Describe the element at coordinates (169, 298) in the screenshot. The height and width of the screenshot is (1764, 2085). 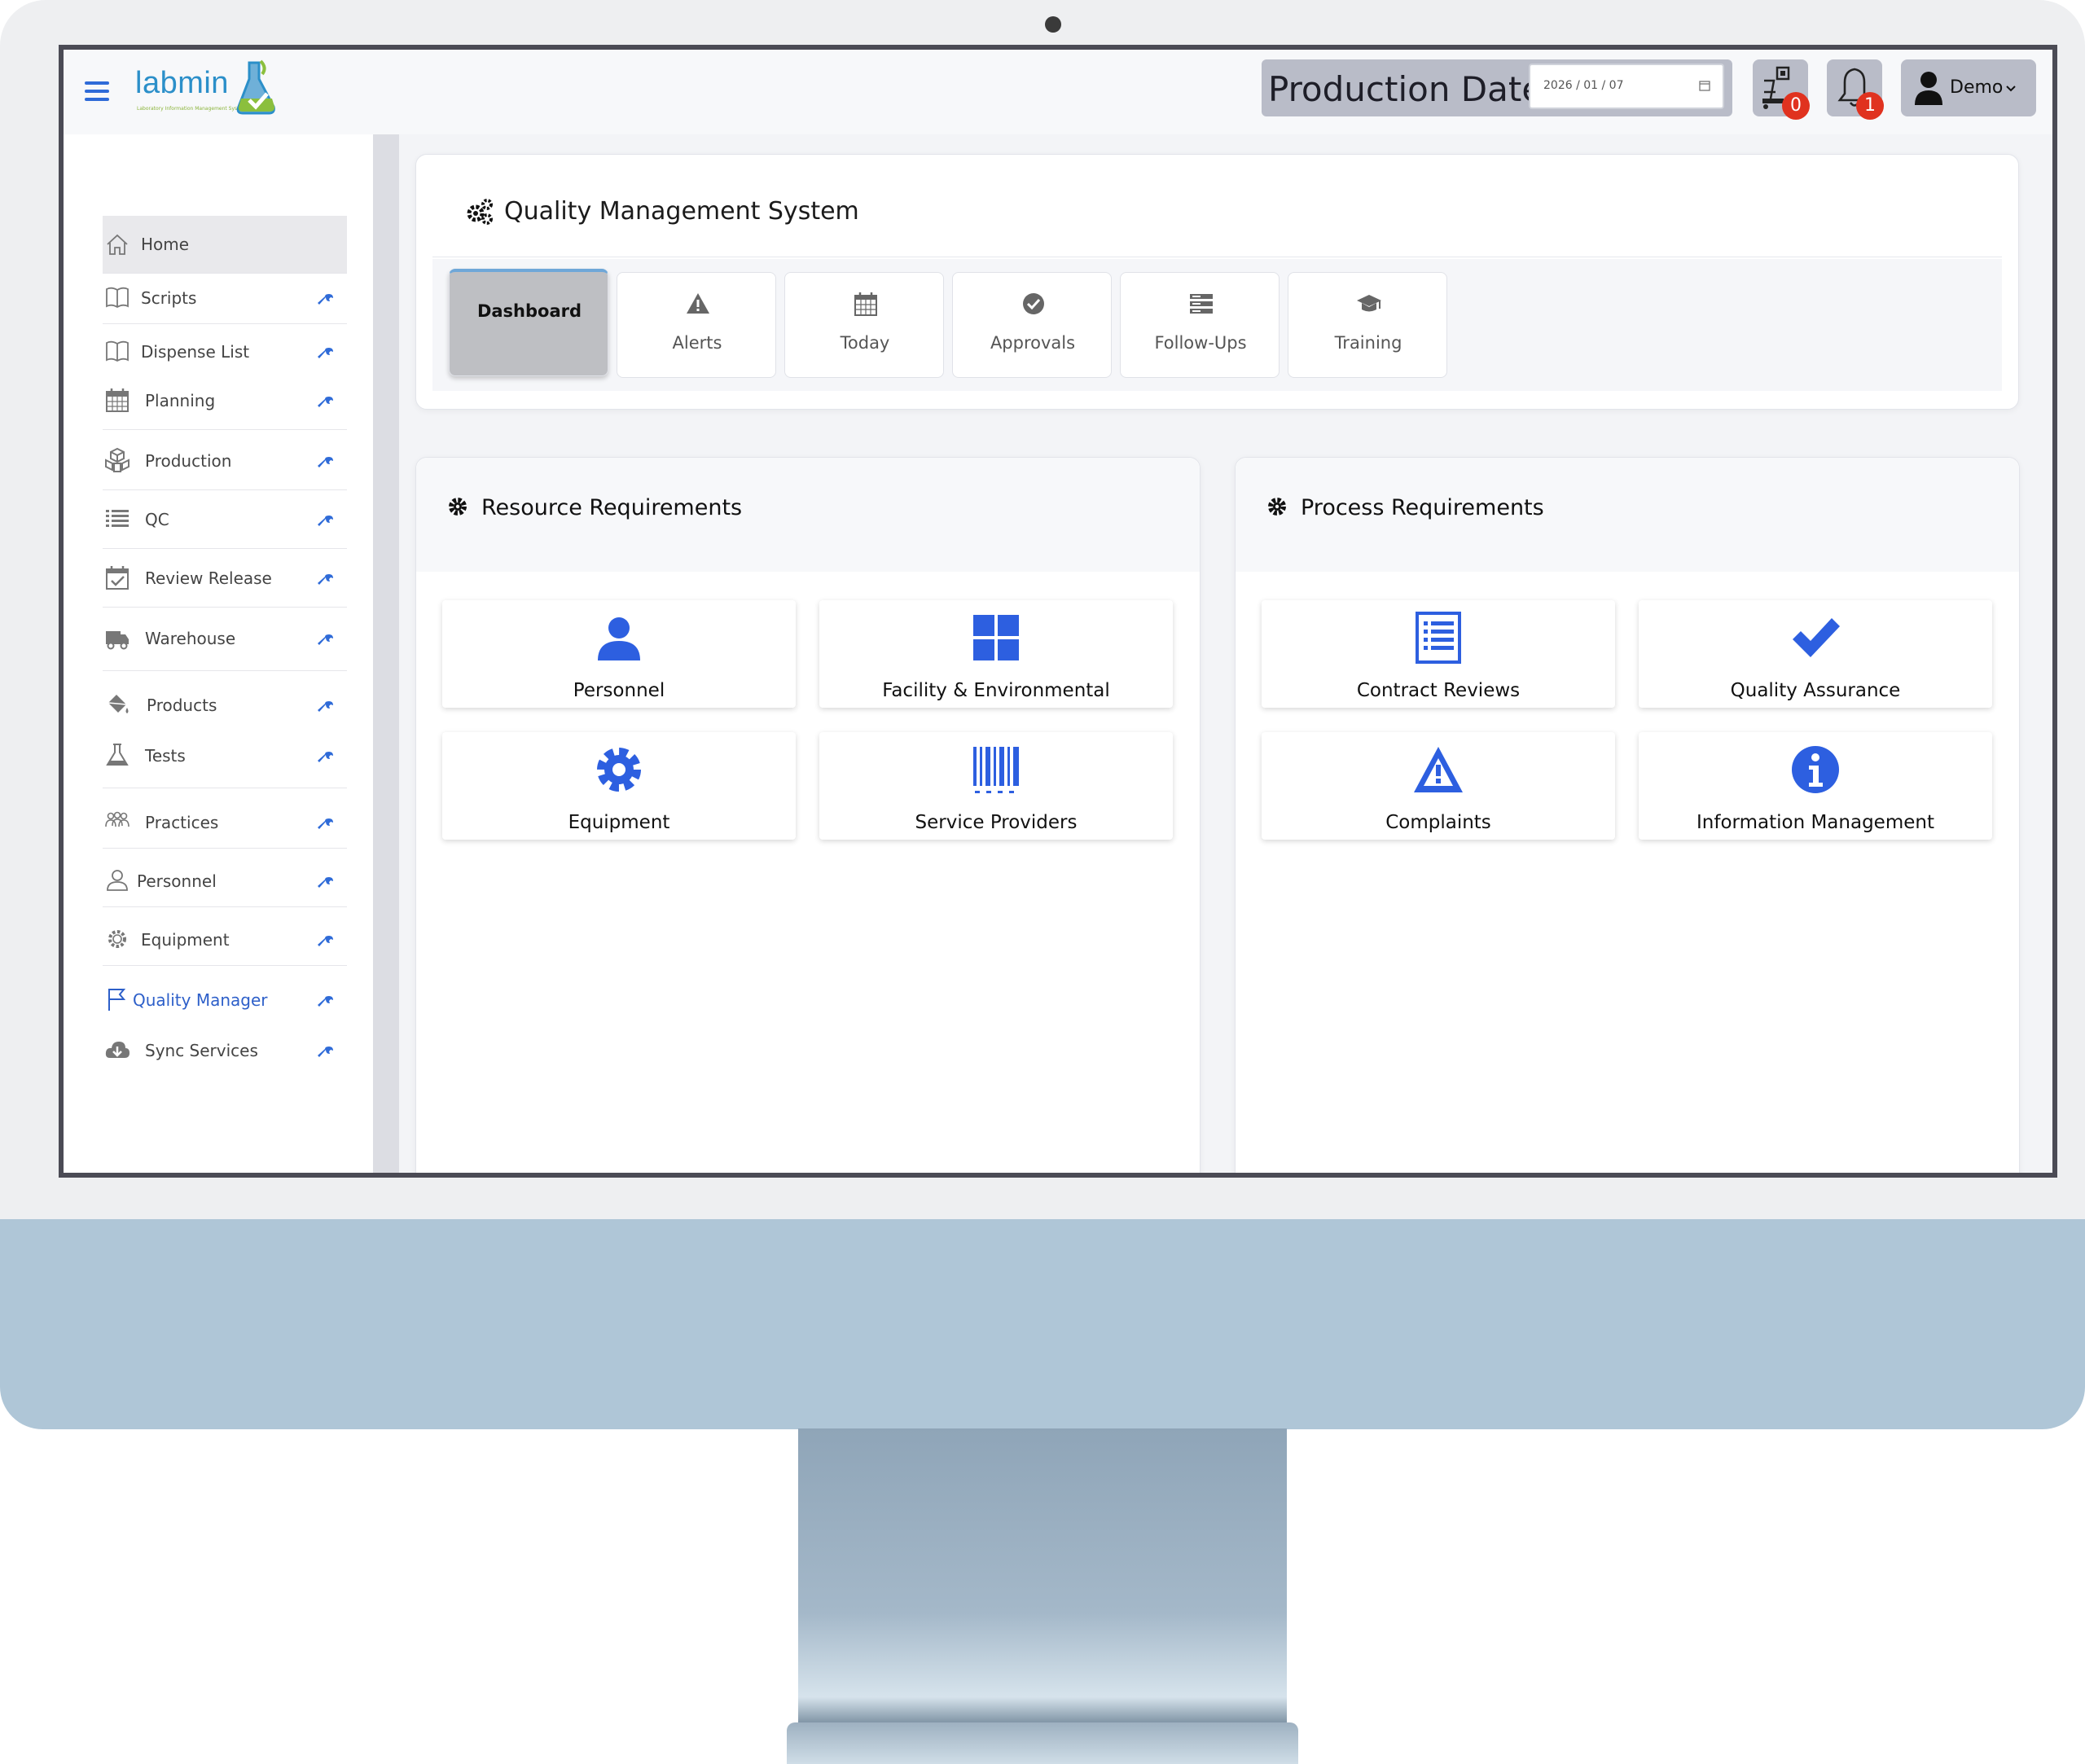
I see `sidebar-item-label: Scripts` at that location.